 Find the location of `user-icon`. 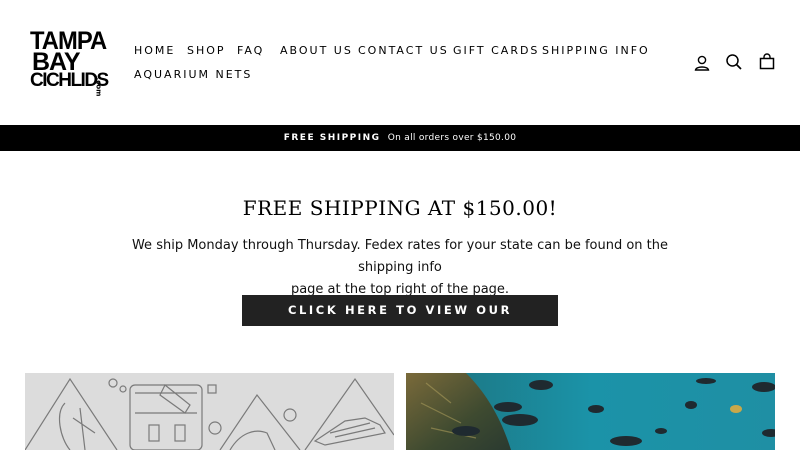

user-icon is located at coordinates (702, 63).